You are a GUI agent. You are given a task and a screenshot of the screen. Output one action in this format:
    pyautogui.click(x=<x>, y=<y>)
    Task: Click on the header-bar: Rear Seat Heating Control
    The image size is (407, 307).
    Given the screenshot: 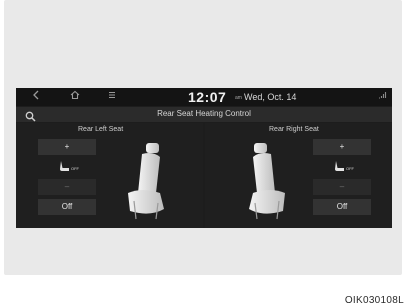 What is the action you would take?
    pyautogui.click(x=204, y=114)
    